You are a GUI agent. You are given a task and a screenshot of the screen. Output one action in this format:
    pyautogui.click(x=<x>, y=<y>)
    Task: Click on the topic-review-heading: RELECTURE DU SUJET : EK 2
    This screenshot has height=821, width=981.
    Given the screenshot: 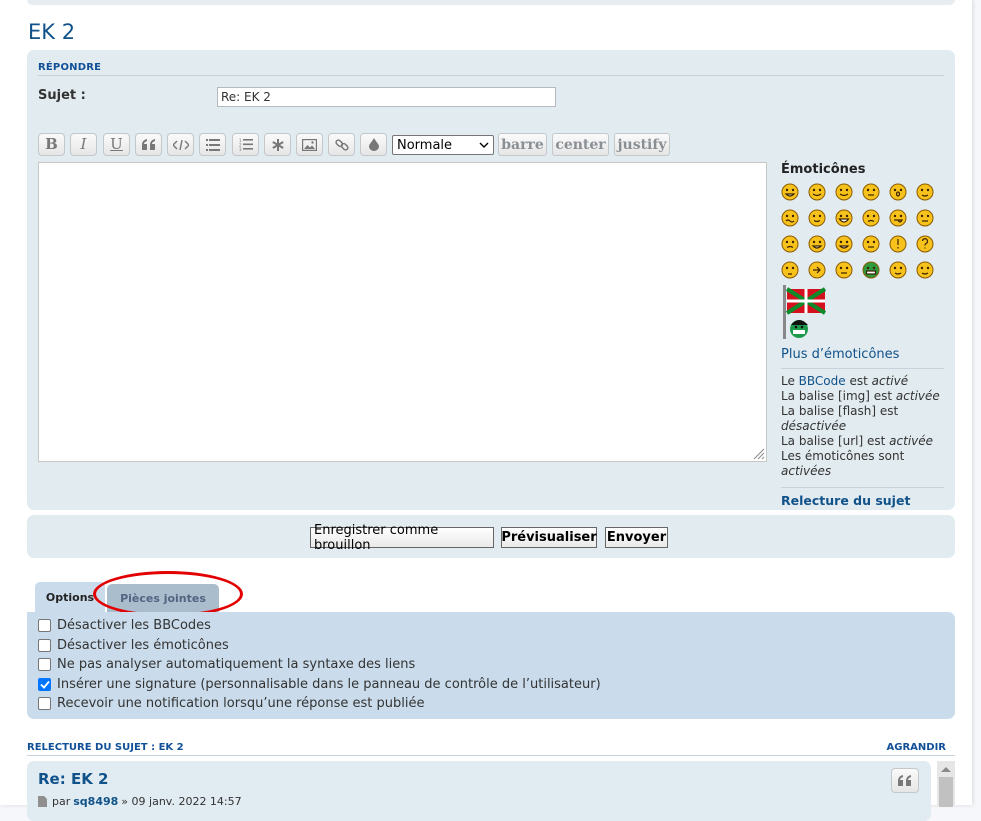 What is the action you would take?
    pyautogui.click(x=105, y=747)
    